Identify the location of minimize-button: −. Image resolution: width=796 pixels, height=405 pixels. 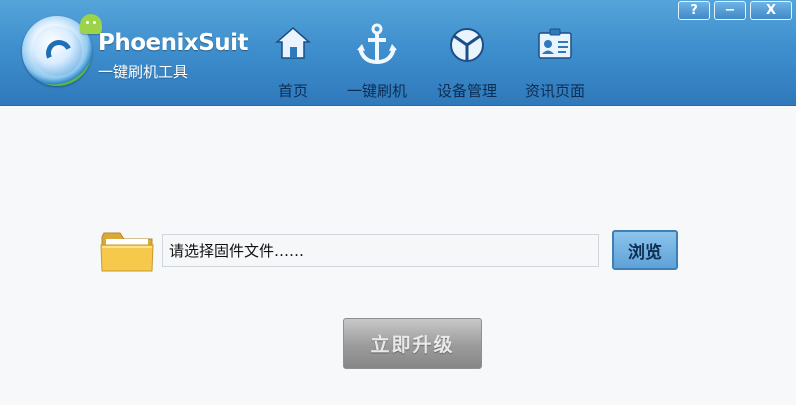
(730, 10).